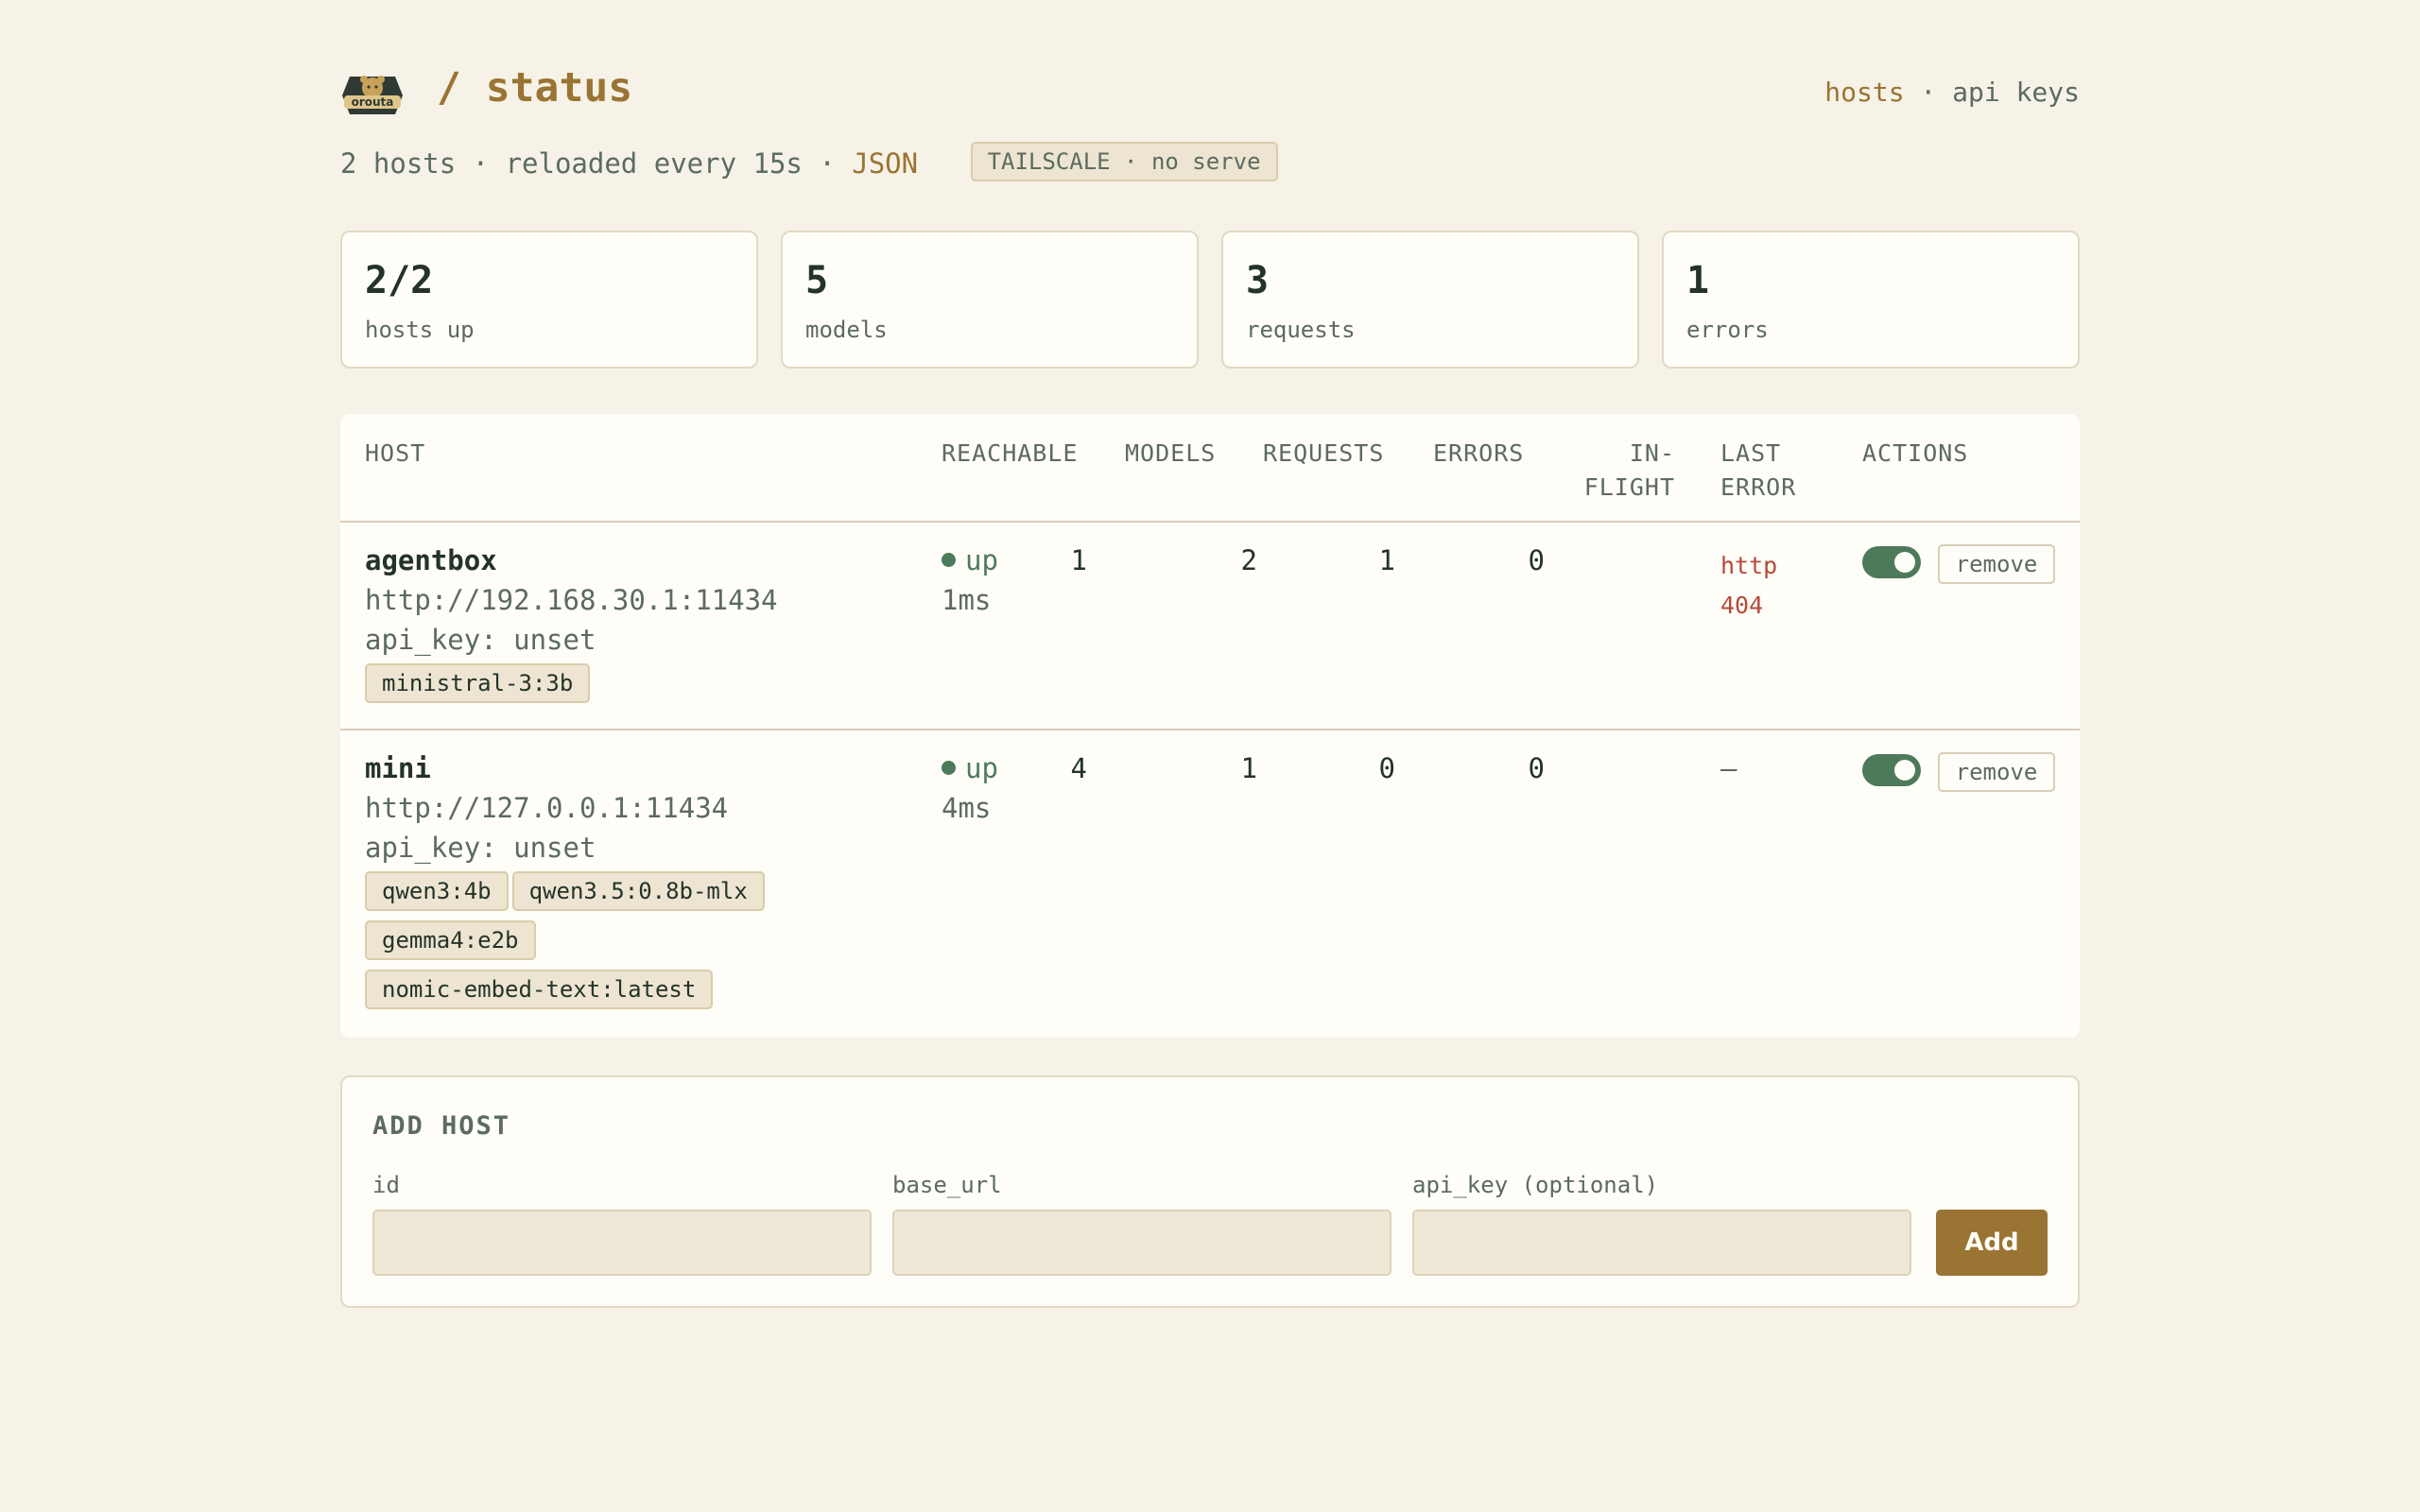 The height and width of the screenshot is (1512, 2420). Describe the element at coordinates (1301, 330) in the screenshot. I see `stat-label: requests` at that location.